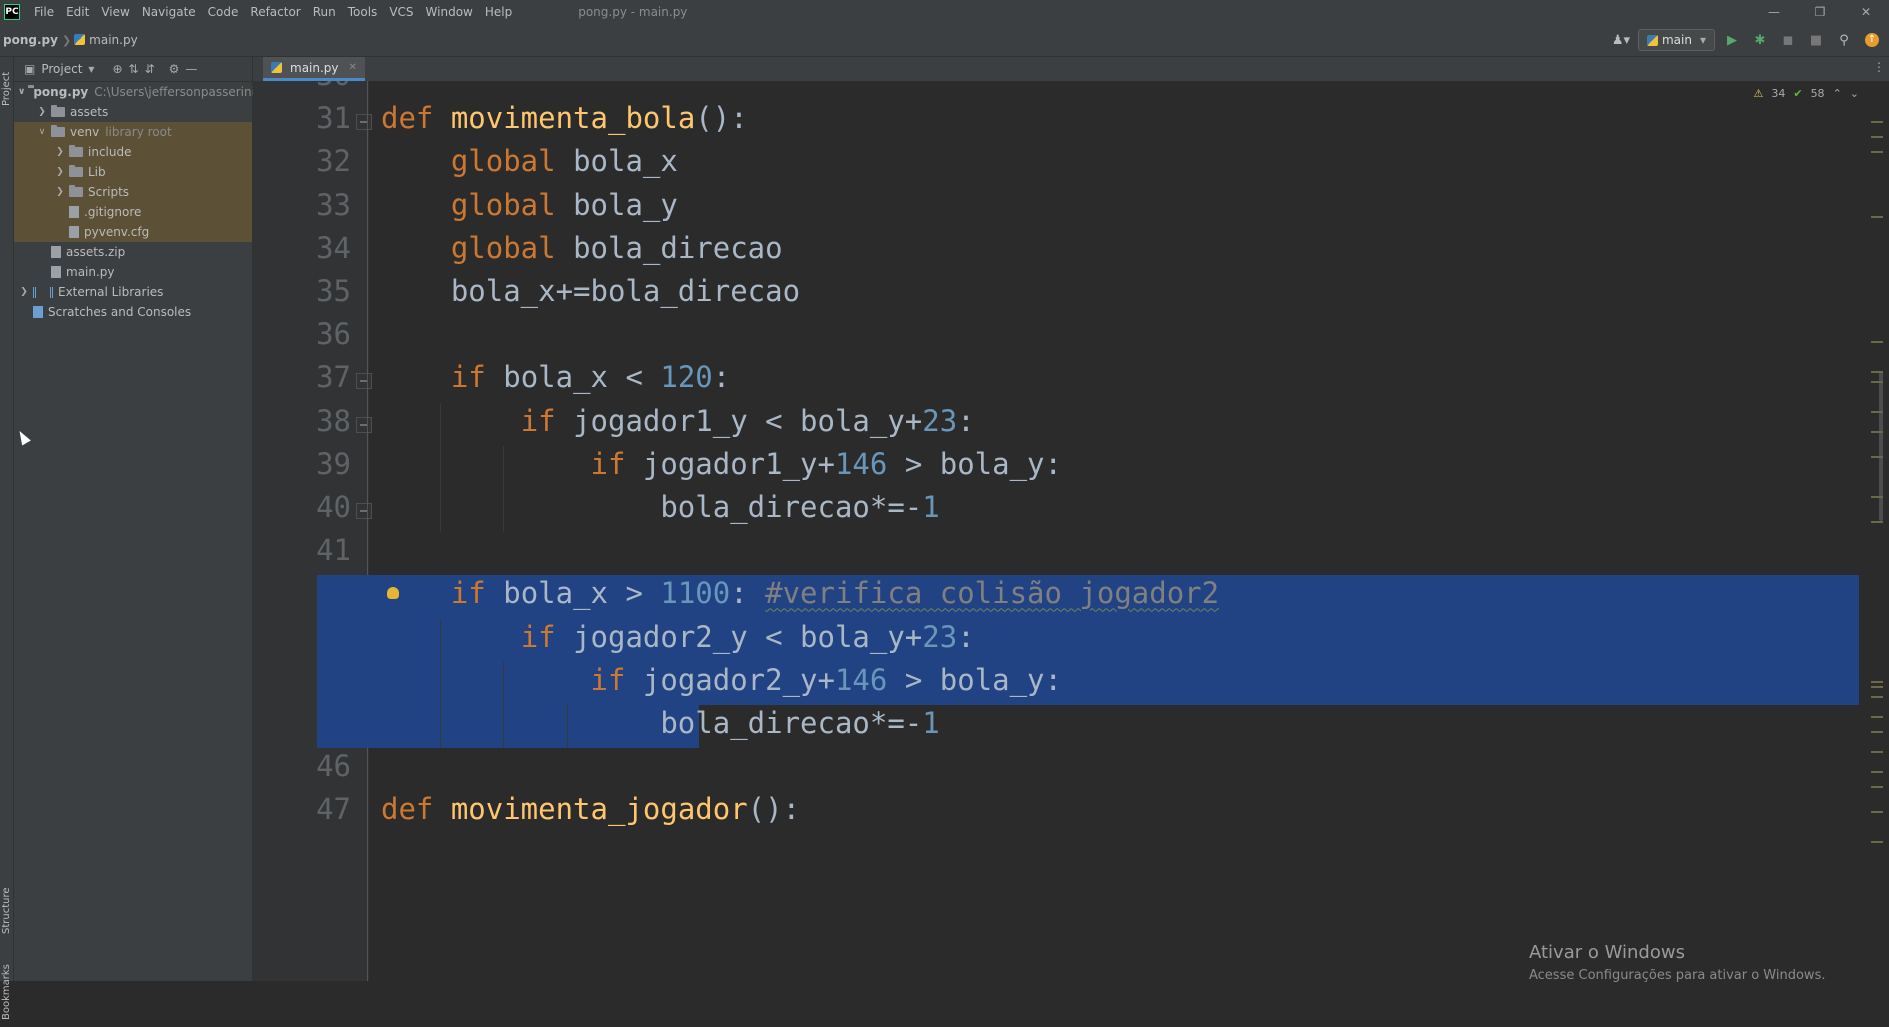 This screenshot has width=1889, height=1027. What do you see at coordinates (133, 252) in the screenshot?
I see `tree-item-assets-zip: assets.zip` at bounding box center [133, 252].